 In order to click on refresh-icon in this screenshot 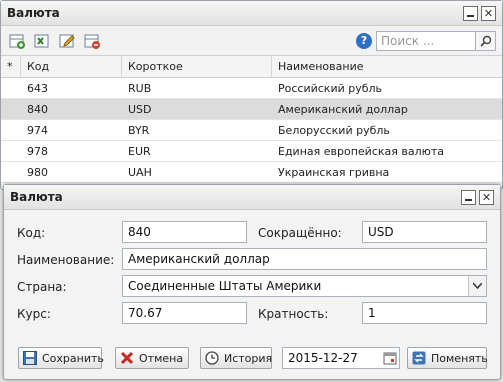, I will do `click(419, 358)`.